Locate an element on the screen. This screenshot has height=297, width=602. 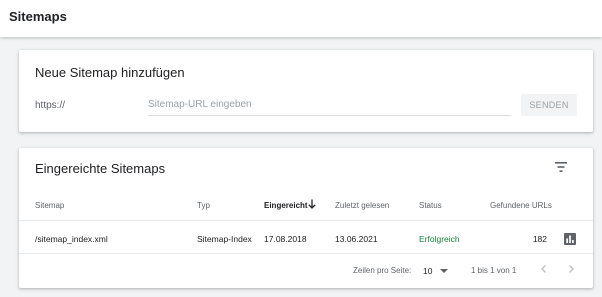
column-header-found-urls: Gefundene URLs is located at coordinates (521, 205).